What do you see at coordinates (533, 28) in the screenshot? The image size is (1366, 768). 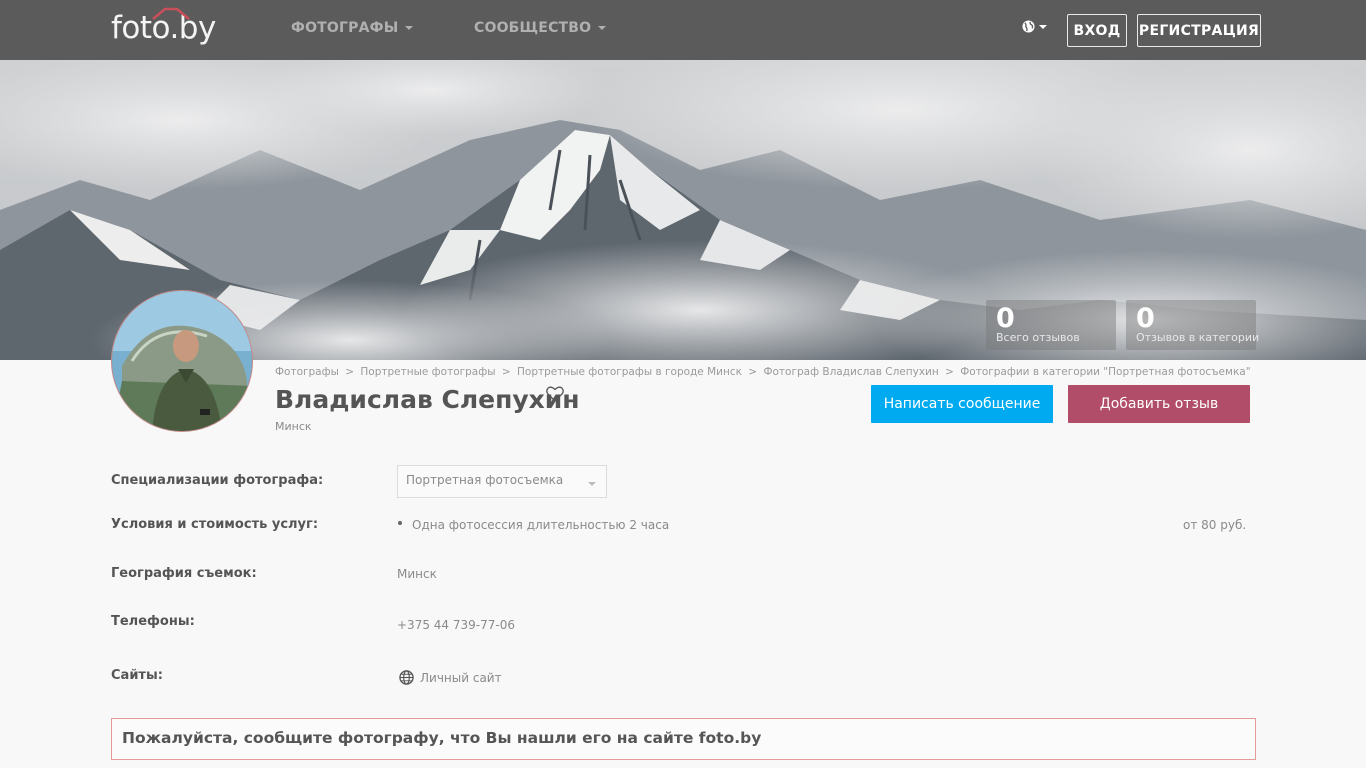 I see `nav-community-label: СООБЩЕСТВО` at bounding box center [533, 28].